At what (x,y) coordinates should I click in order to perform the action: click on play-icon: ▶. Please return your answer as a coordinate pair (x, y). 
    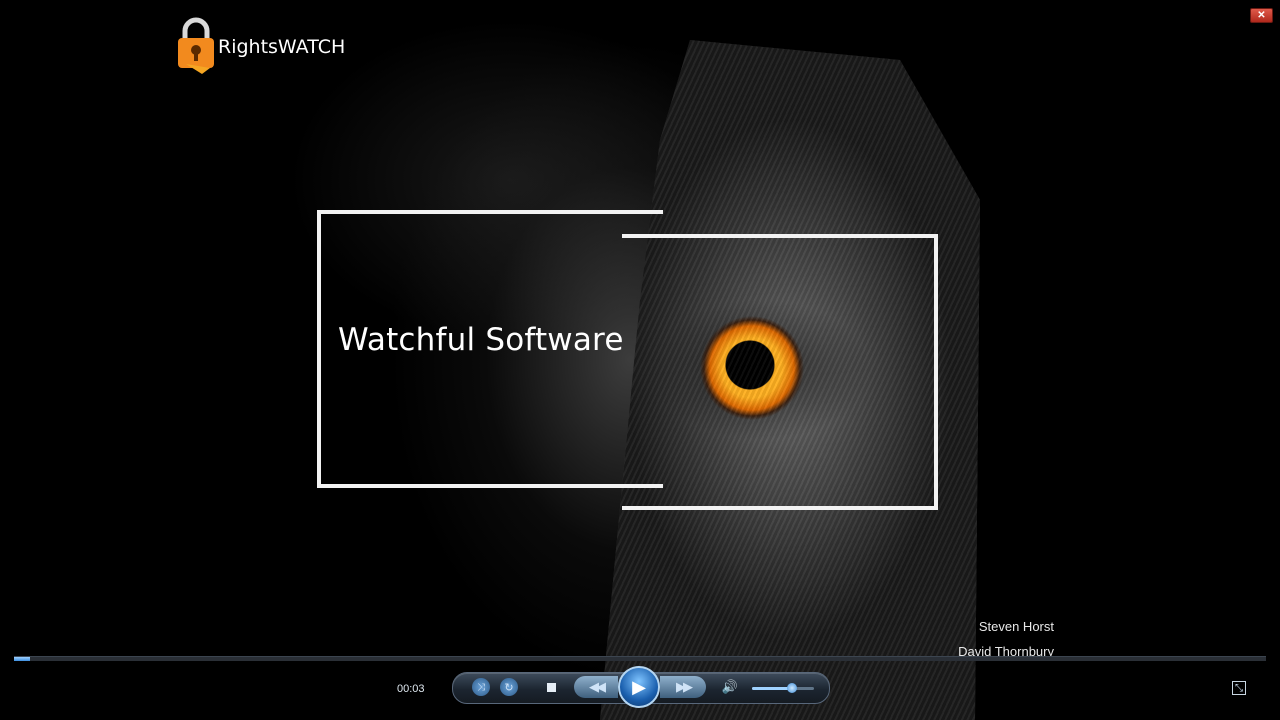
    Looking at the image, I should click on (639, 686).